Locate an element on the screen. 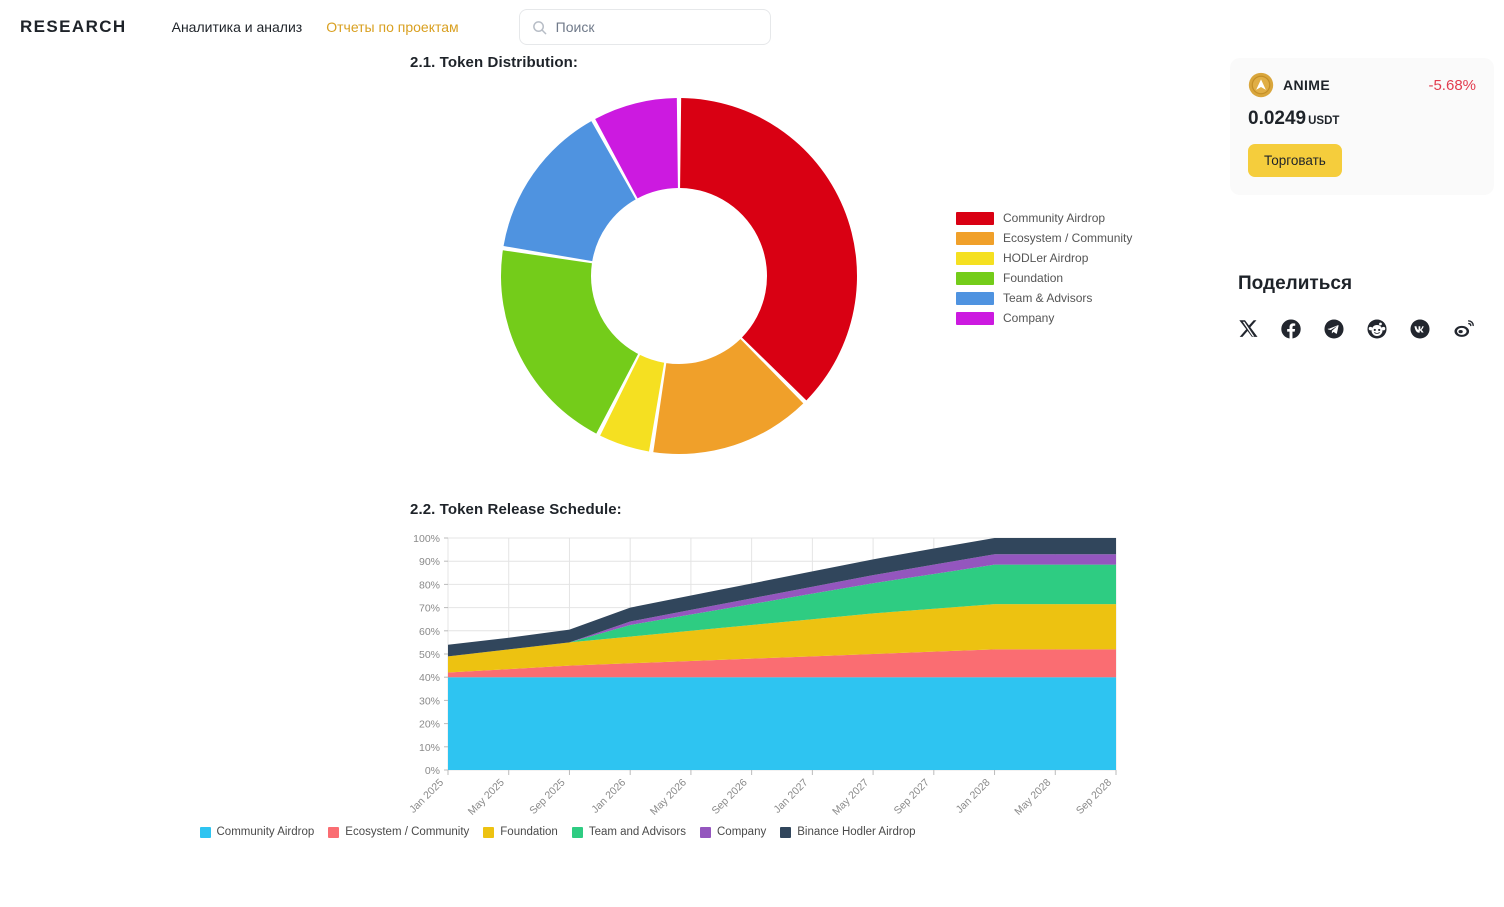  price-currency: USDT is located at coordinates (1324, 121).